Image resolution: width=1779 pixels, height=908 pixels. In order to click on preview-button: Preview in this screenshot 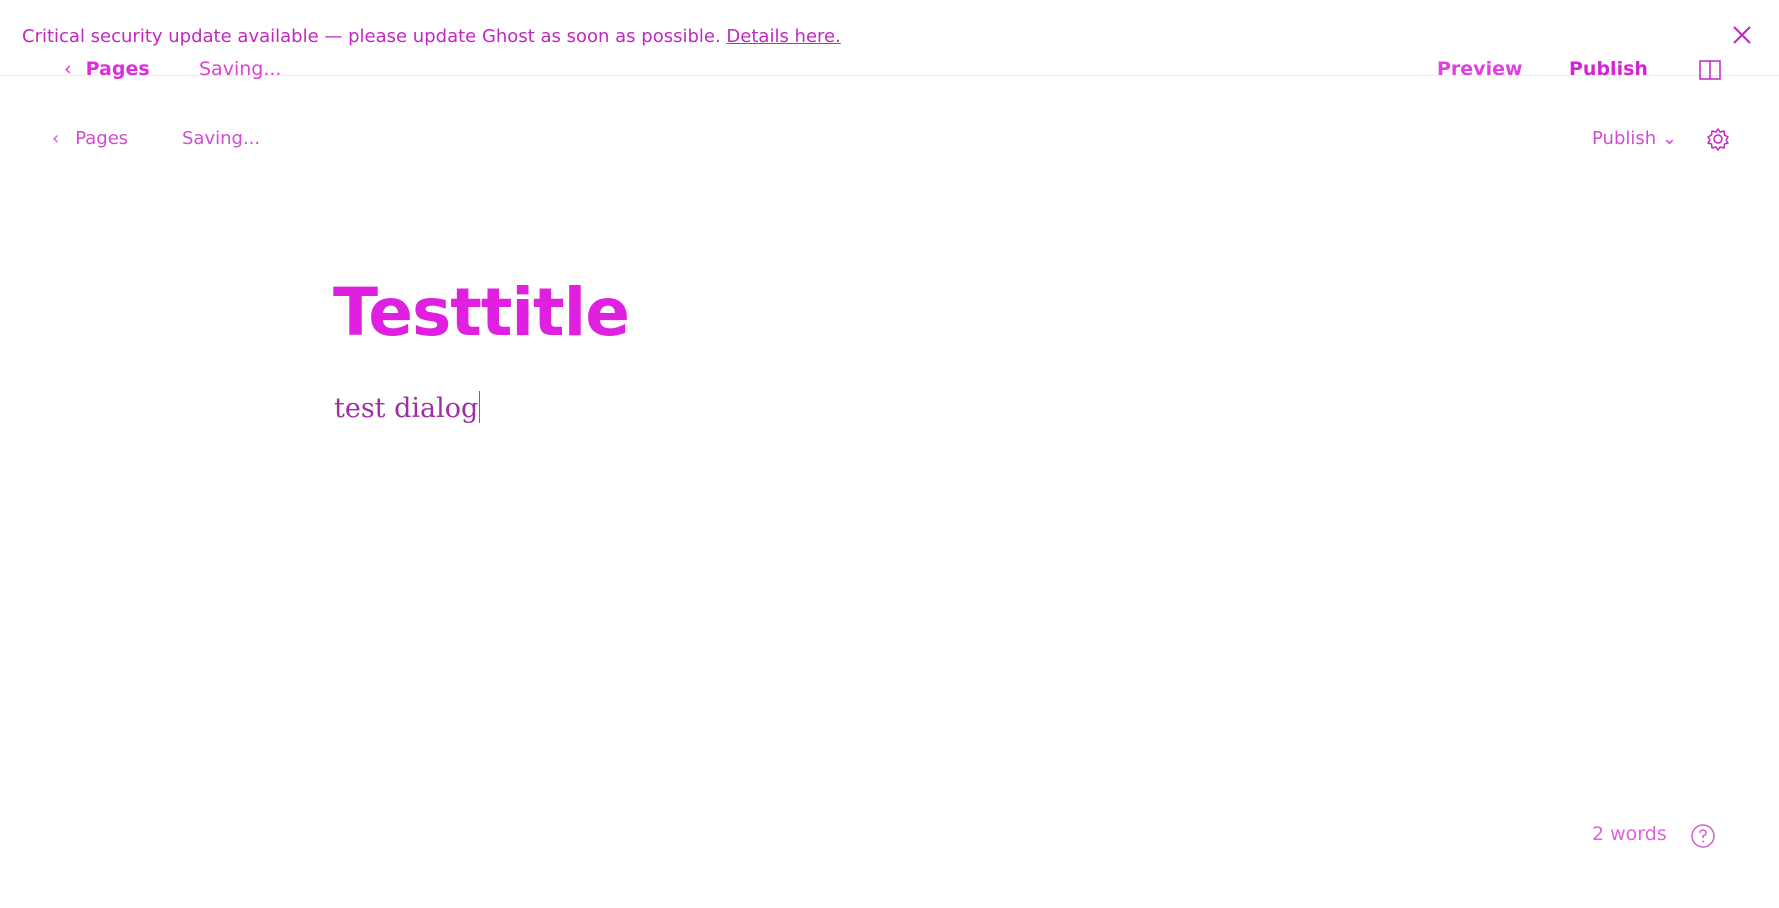, I will do `click(1480, 72)`.